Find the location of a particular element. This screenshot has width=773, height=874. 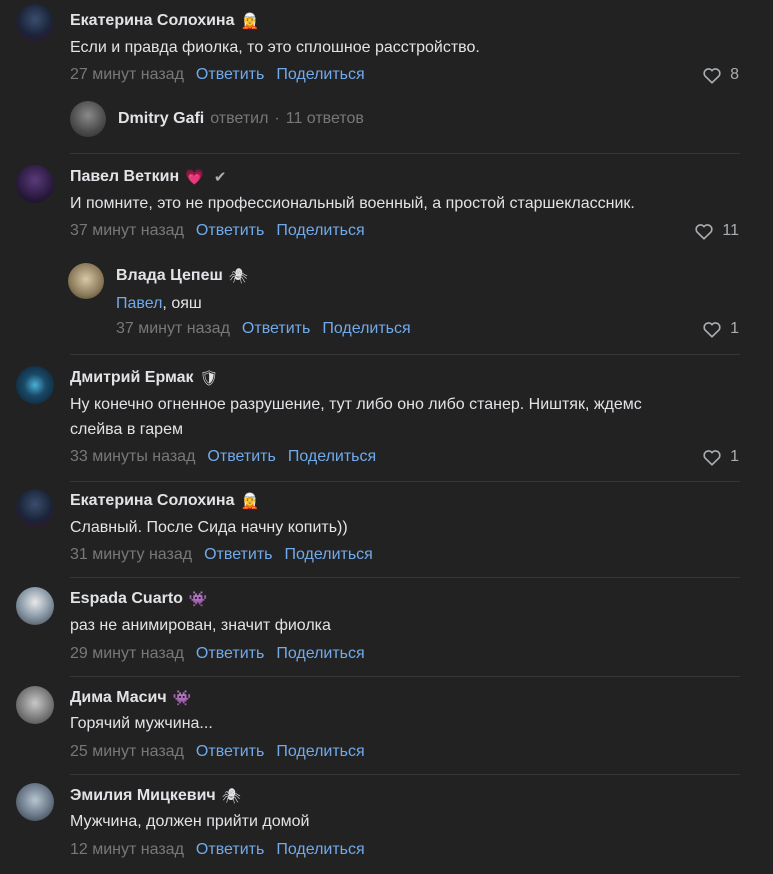

replies-thread-link: Dmitry Gafi ответил · 11 ответов is located at coordinates (217, 119).